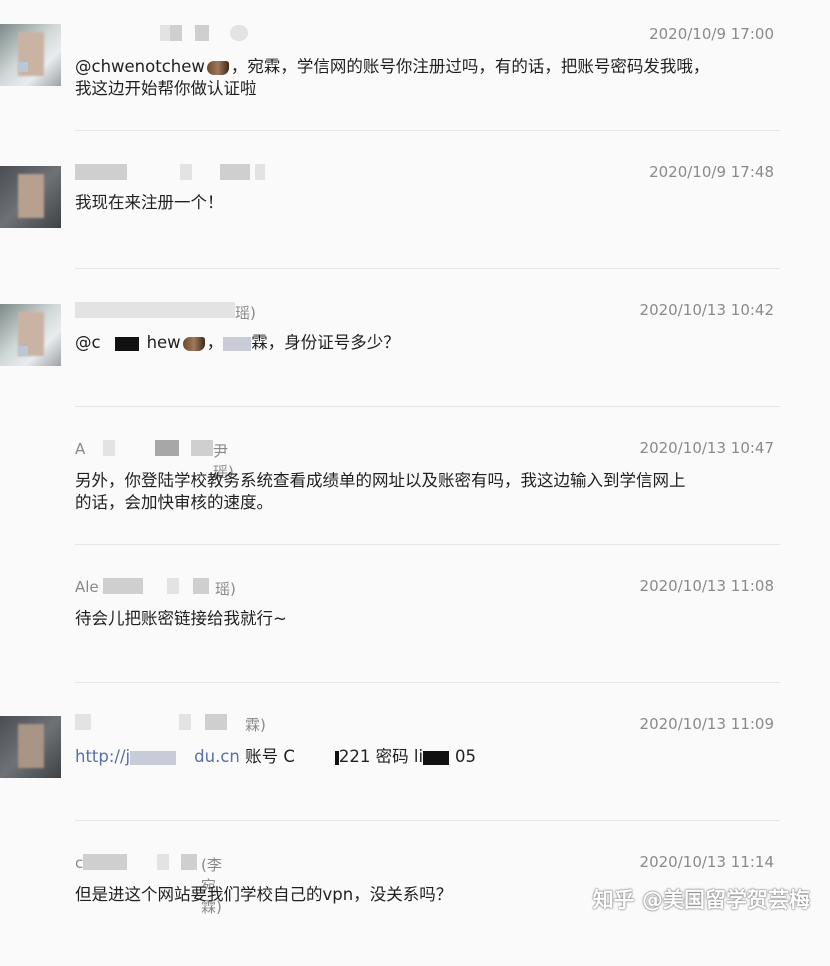 The height and width of the screenshot is (966, 830). Describe the element at coordinates (701, 900) in the screenshot. I see `watermark: 知乎 @美国留学贺芸梅` at that location.